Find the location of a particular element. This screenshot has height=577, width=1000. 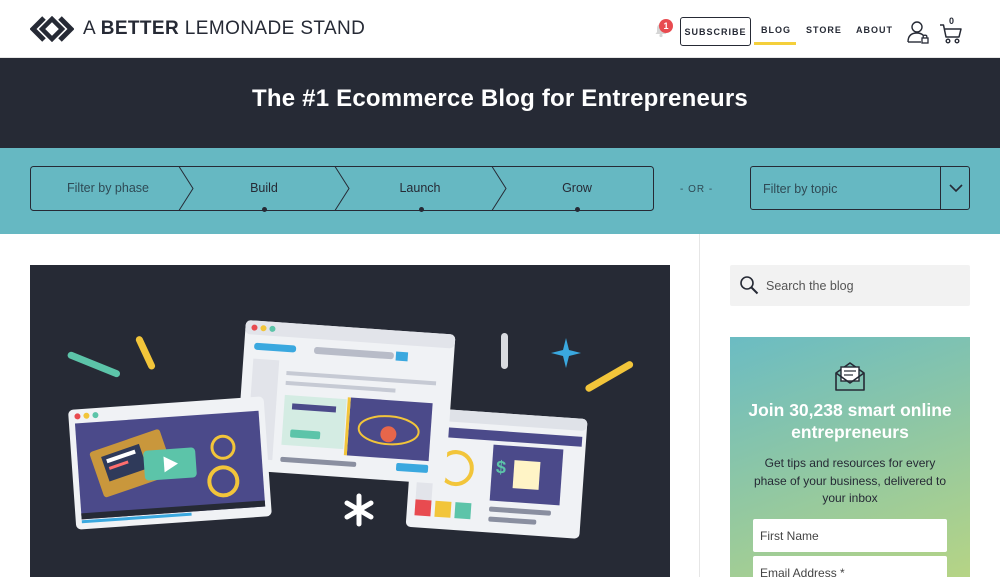

mail-icon is located at coordinates (850, 376).